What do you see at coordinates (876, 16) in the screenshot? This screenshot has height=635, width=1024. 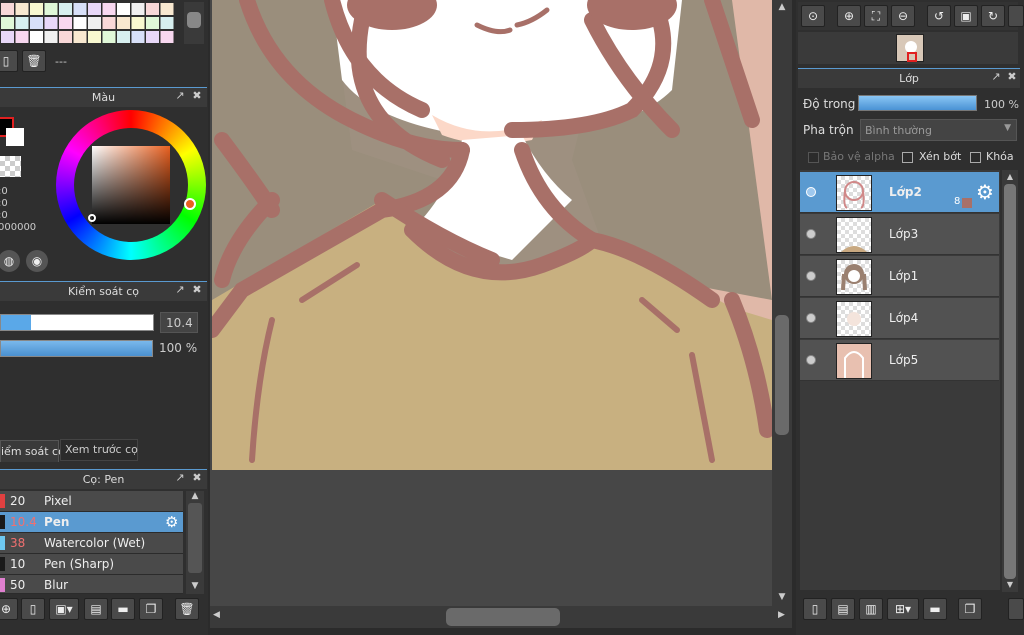 I see `fit-screen-icon: ⛶` at bounding box center [876, 16].